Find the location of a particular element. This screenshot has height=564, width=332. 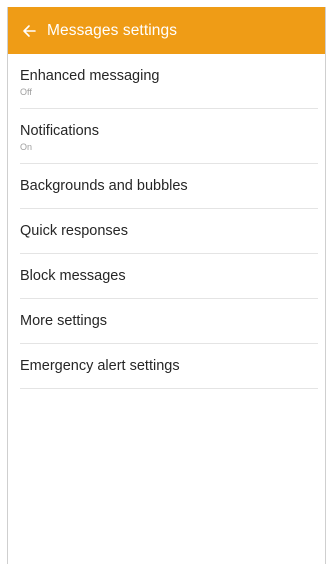

setting-backgrounds-and-bubbles: Backgrounds and bubbles is located at coordinates (169, 186).